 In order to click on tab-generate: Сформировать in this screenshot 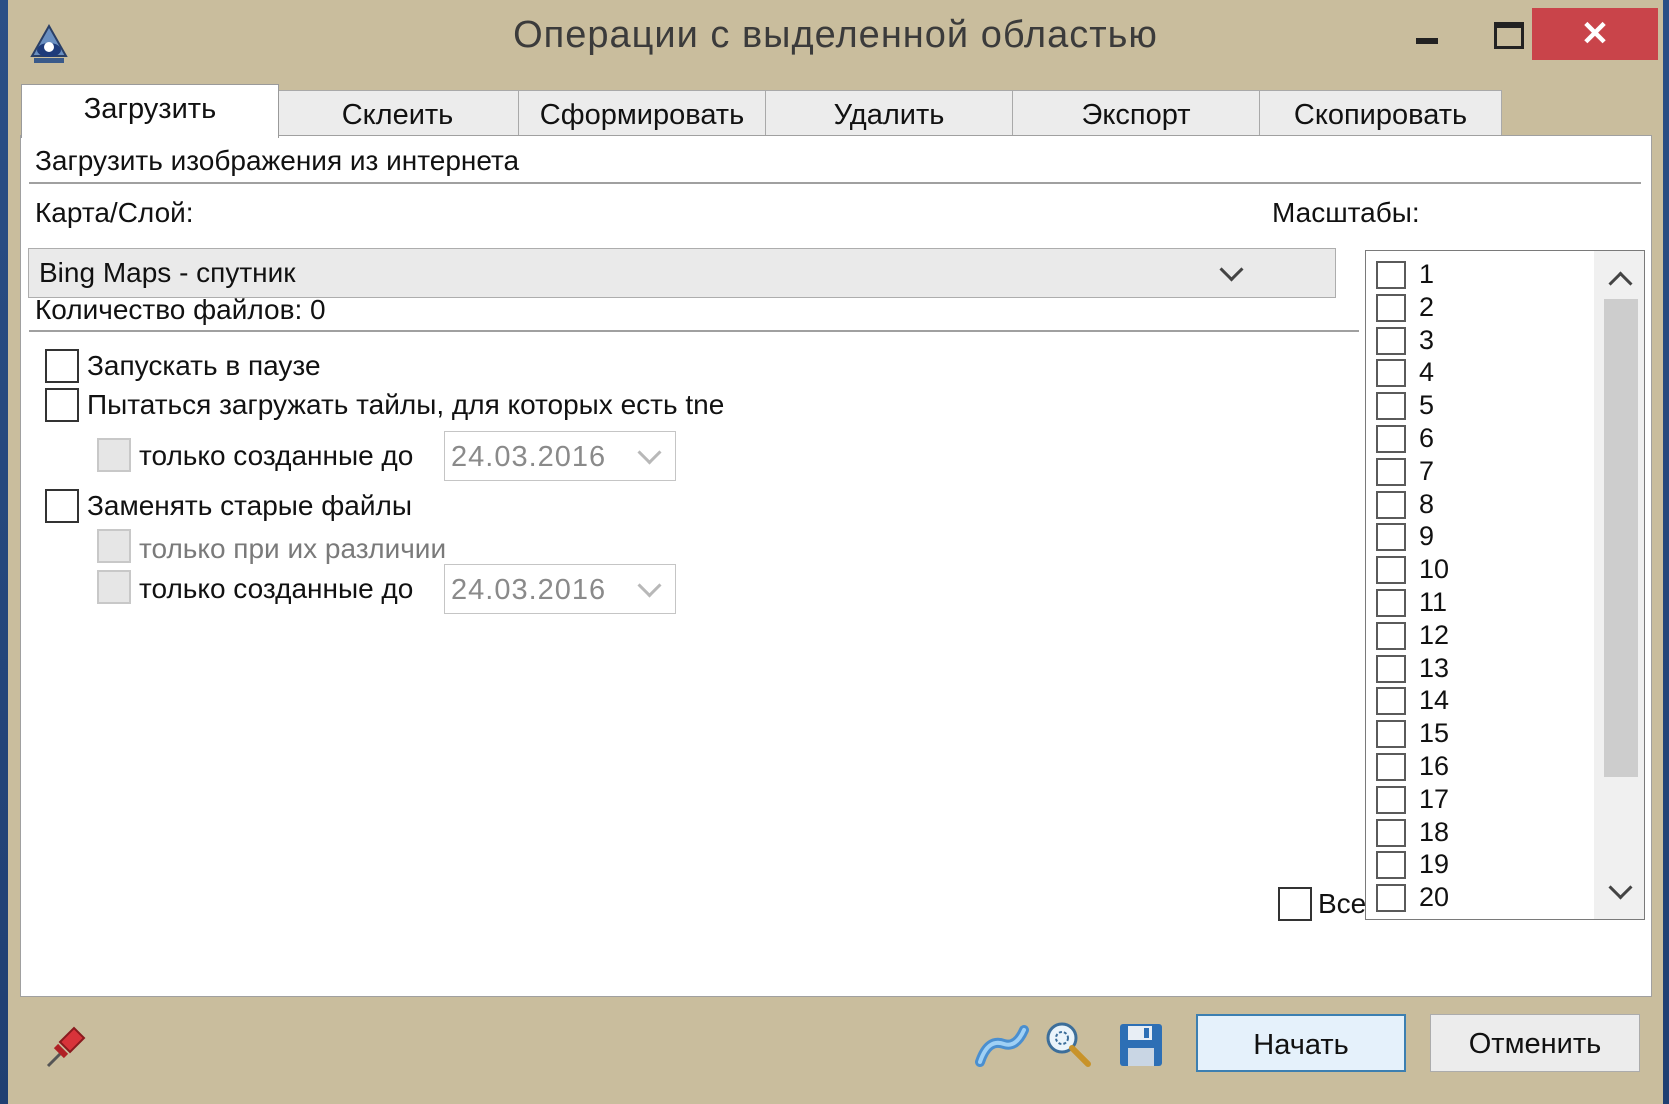, I will do `click(642, 113)`.